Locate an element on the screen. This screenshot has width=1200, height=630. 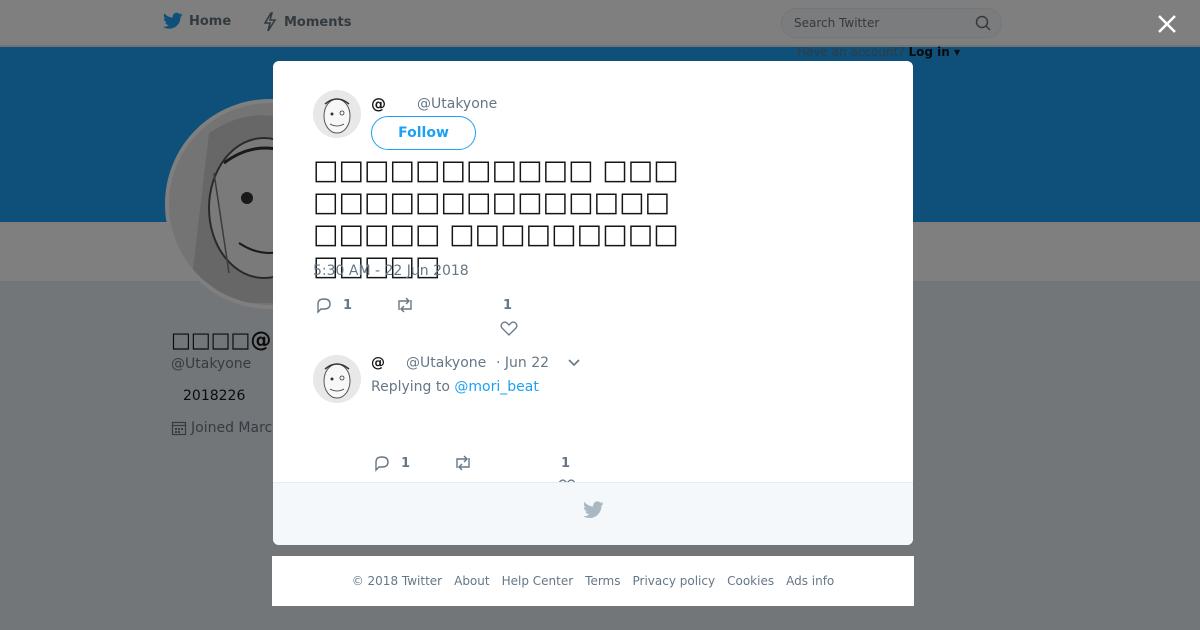
retweet-action is located at coordinates (405, 305).